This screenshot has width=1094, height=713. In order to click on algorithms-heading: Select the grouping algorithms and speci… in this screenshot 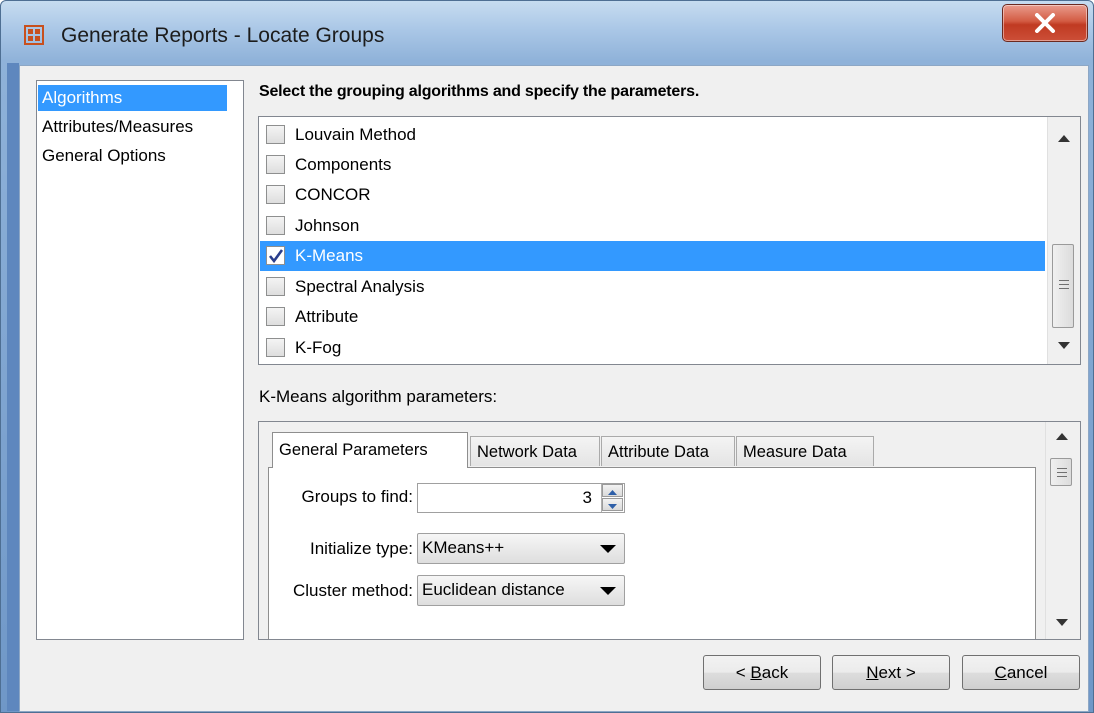, I will do `click(479, 91)`.